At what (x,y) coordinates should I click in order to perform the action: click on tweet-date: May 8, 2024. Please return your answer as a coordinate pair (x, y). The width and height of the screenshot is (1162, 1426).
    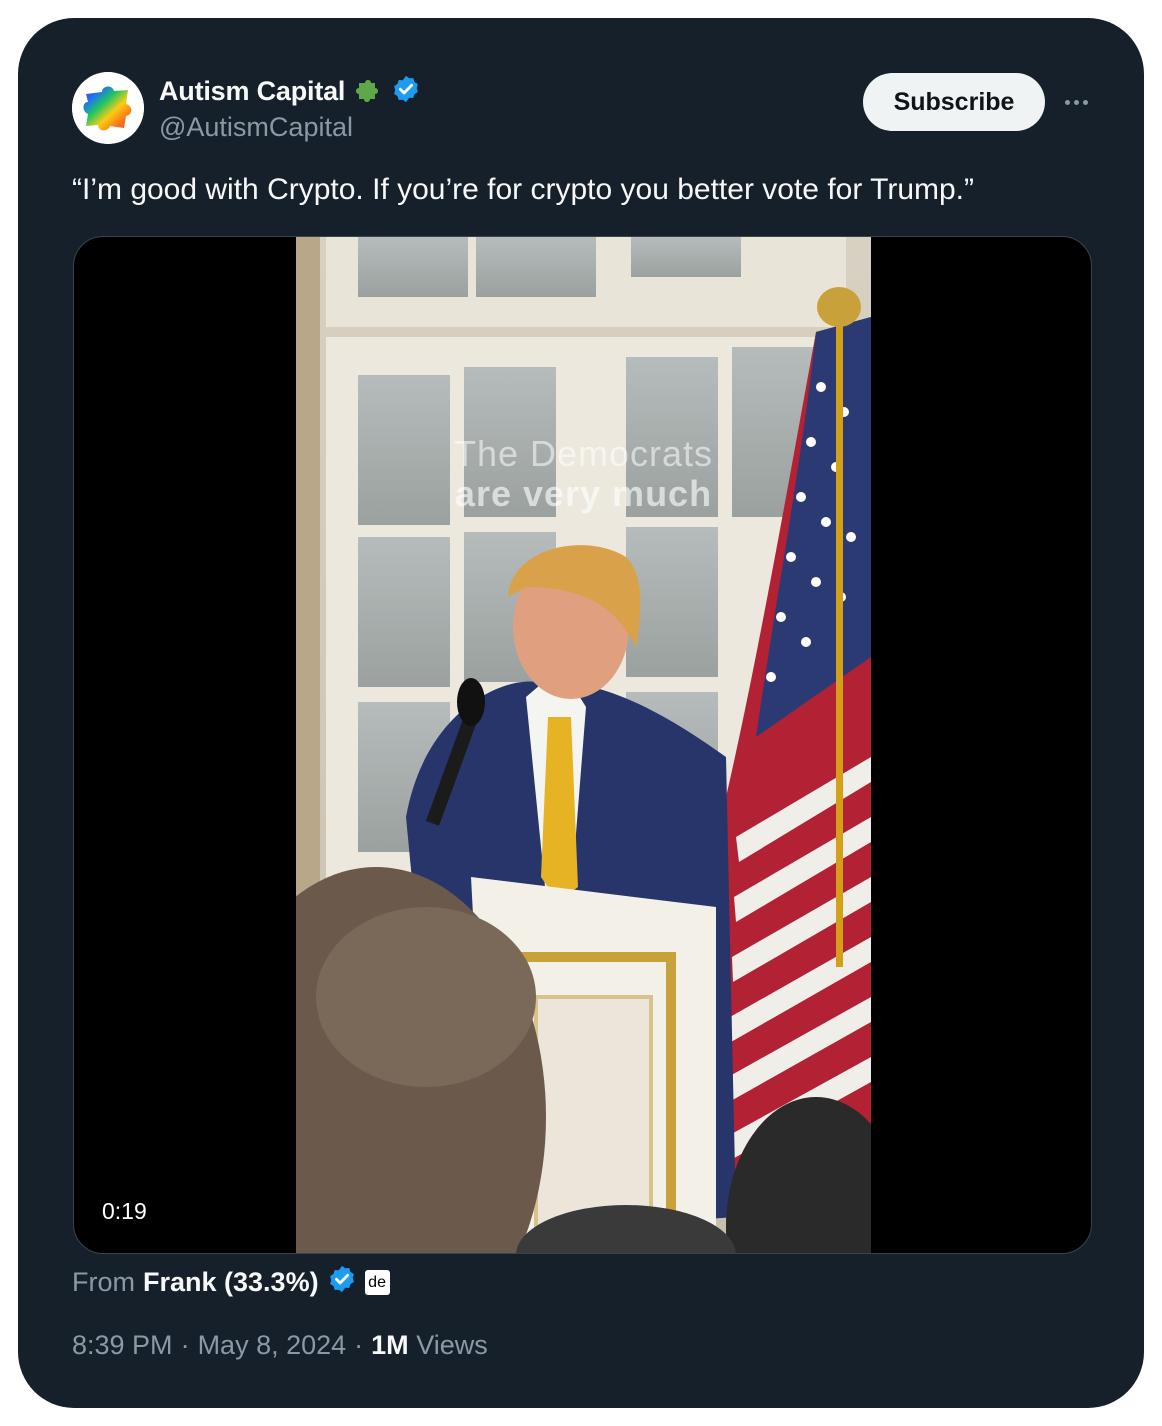
    Looking at the image, I should click on (272, 1345).